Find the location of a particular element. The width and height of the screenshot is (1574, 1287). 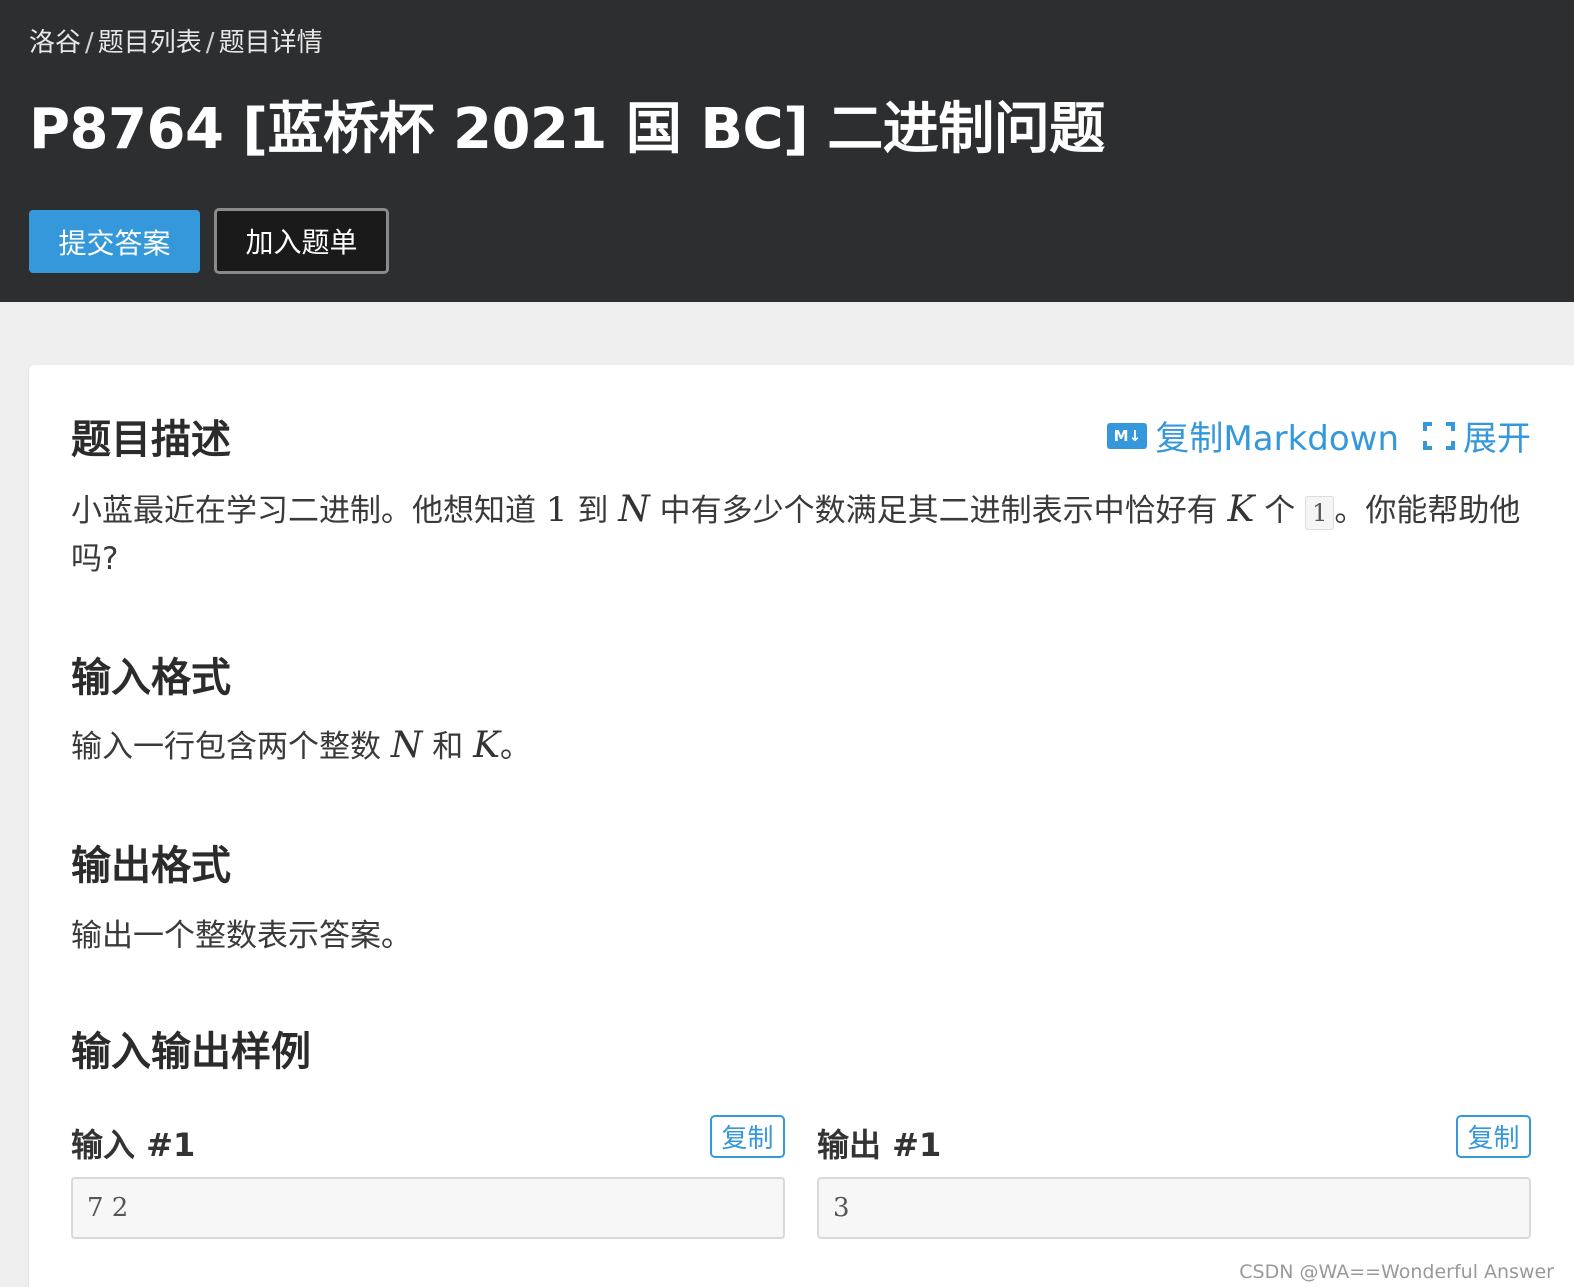

input-format-heading: 输入格式 is located at coordinates (151, 678).